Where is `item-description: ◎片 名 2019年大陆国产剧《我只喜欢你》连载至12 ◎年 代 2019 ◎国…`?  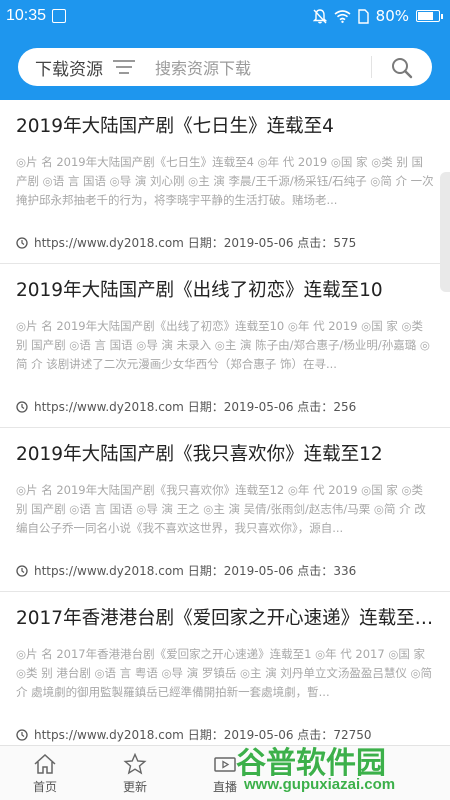 item-description: ◎片 名 2019年大陆国产剧《我只喜欢你》连载至12 ◎年 代 2019 ◎国… is located at coordinates (221, 509).